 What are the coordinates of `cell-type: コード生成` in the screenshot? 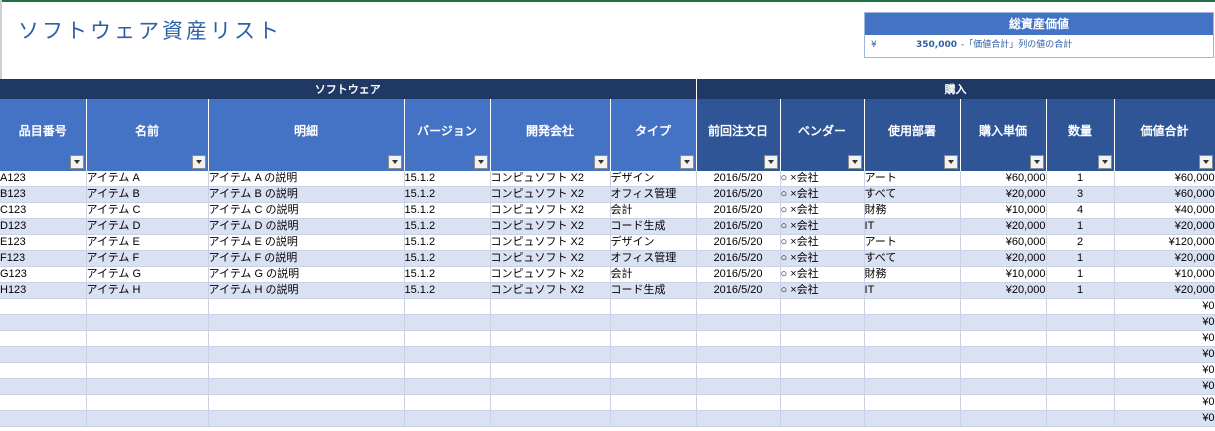 It's located at (653, 226).